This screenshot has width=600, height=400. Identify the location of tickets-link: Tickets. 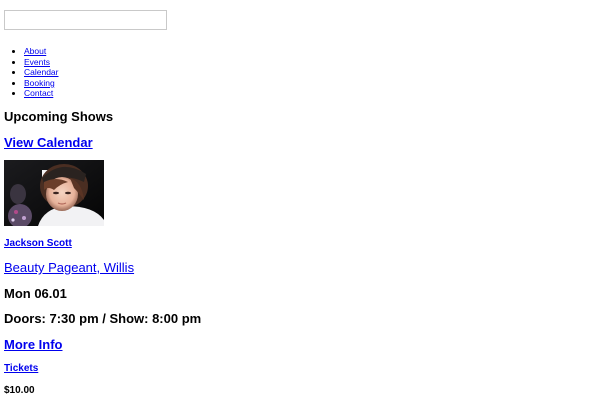
(21, 368).